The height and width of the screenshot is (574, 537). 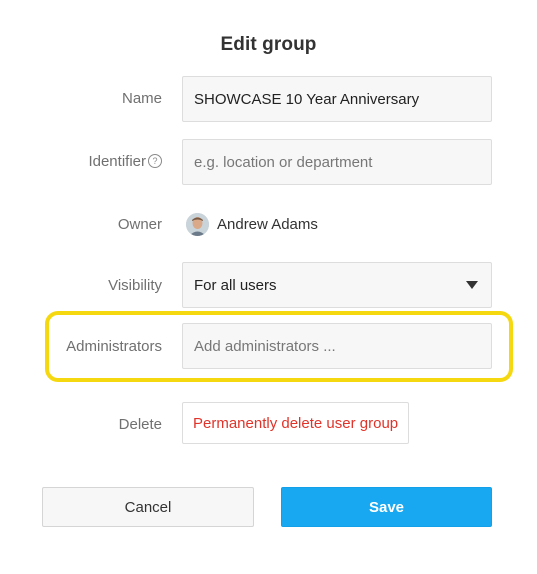 What do you see at coordinates (337, 162) in the screenshot?
I see `identifier-input` at bounding box center [337, 162].